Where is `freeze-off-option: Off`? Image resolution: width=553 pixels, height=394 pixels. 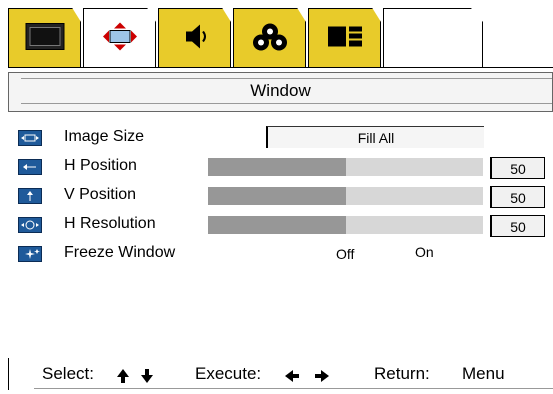
freeze-off-option: Off is located at coordinates (345, 254).